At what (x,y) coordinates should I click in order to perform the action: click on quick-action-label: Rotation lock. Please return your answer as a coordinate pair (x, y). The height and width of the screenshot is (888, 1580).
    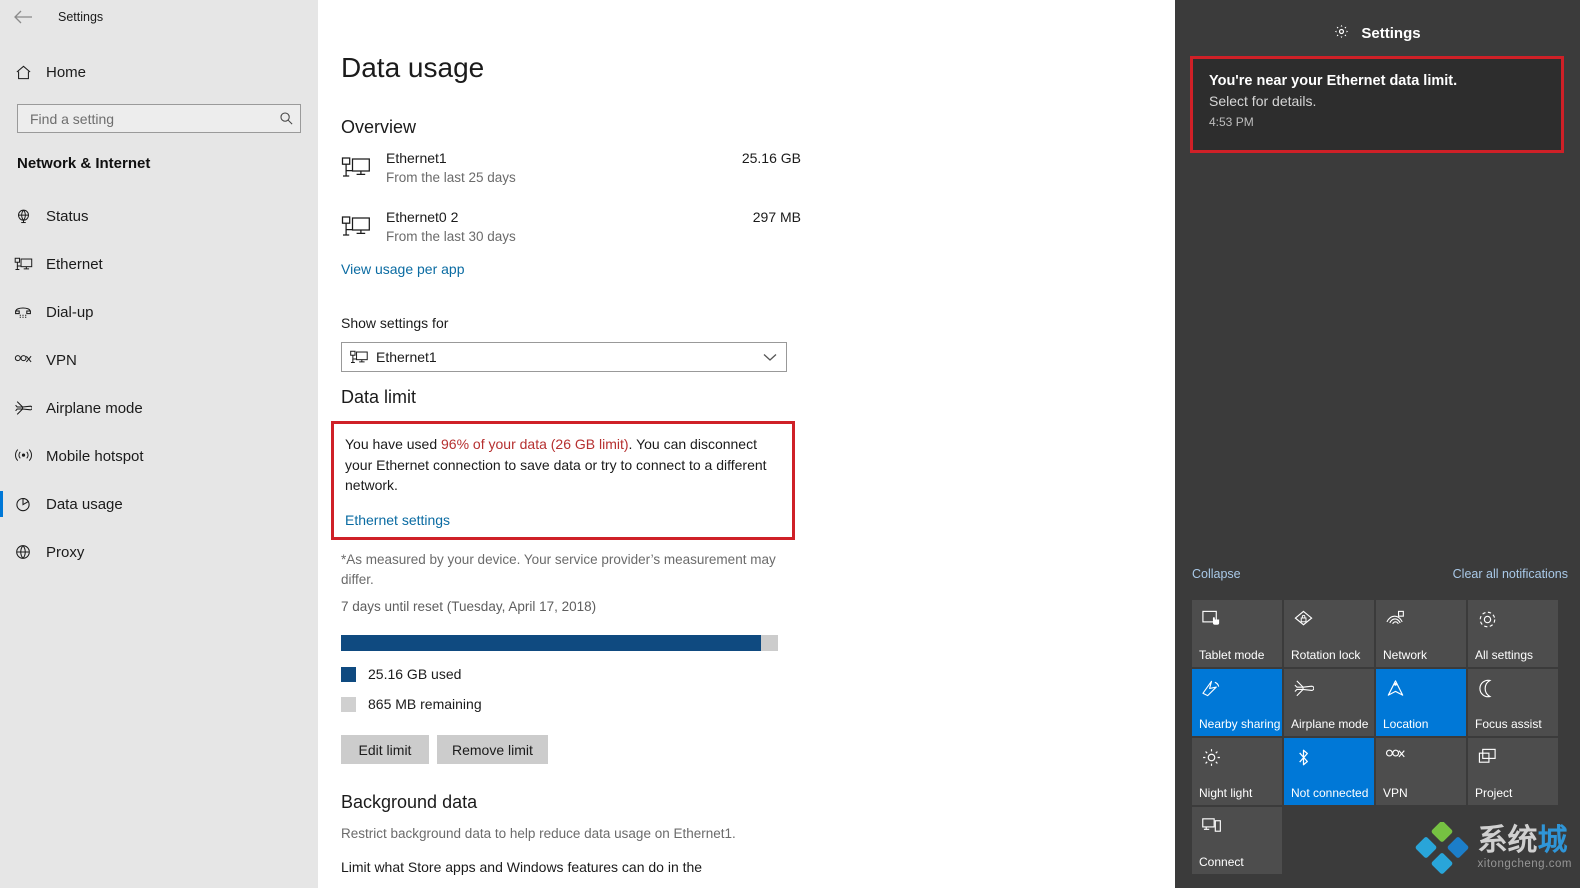
    Looking at the image, I should click on (1326, 655).